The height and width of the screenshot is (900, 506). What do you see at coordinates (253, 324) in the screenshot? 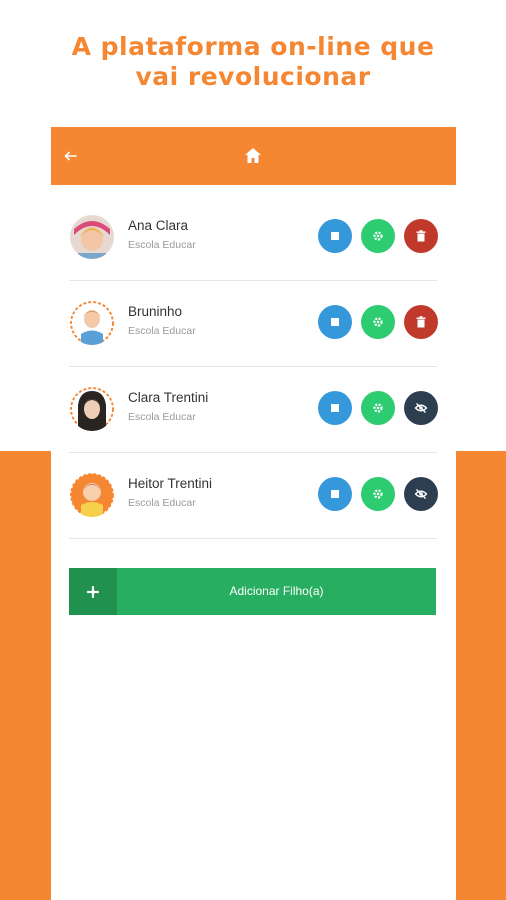
I see `list-item: Bruninho Escola Educar` at bounding box center [253, 324].